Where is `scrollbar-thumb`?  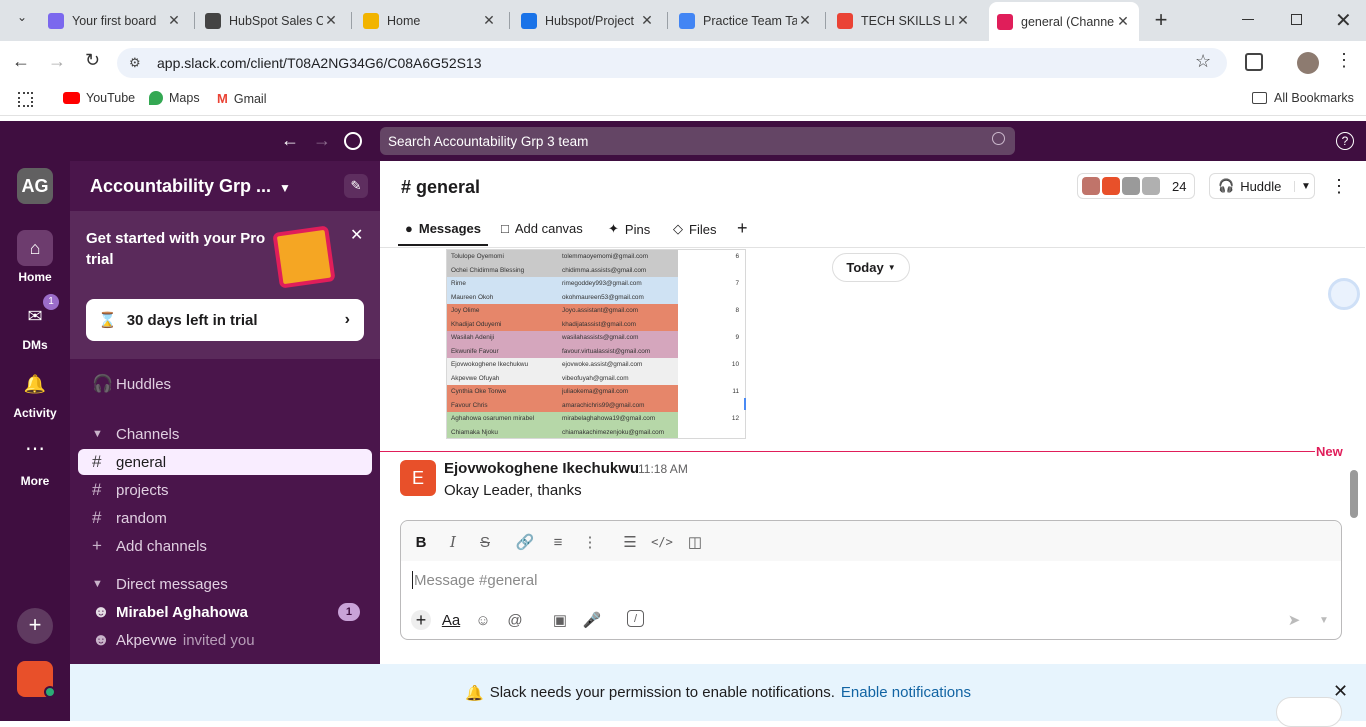
scrollbar-thumb is located at coordinates (1354, 494).